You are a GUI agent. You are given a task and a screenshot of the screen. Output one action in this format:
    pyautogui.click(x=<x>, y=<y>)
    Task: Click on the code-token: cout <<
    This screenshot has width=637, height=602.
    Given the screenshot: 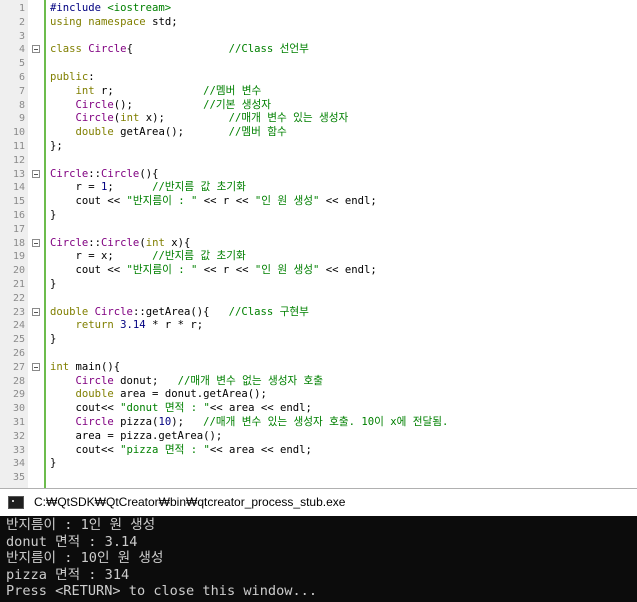 What is the action you would take?
    pyautogui.click(x=88, y=270)
    